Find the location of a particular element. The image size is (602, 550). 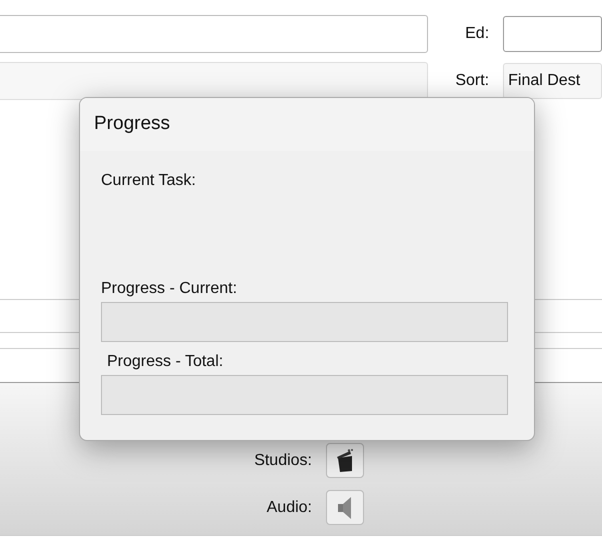

current-task-label: Current Task: is located at coordinates (149, 180).